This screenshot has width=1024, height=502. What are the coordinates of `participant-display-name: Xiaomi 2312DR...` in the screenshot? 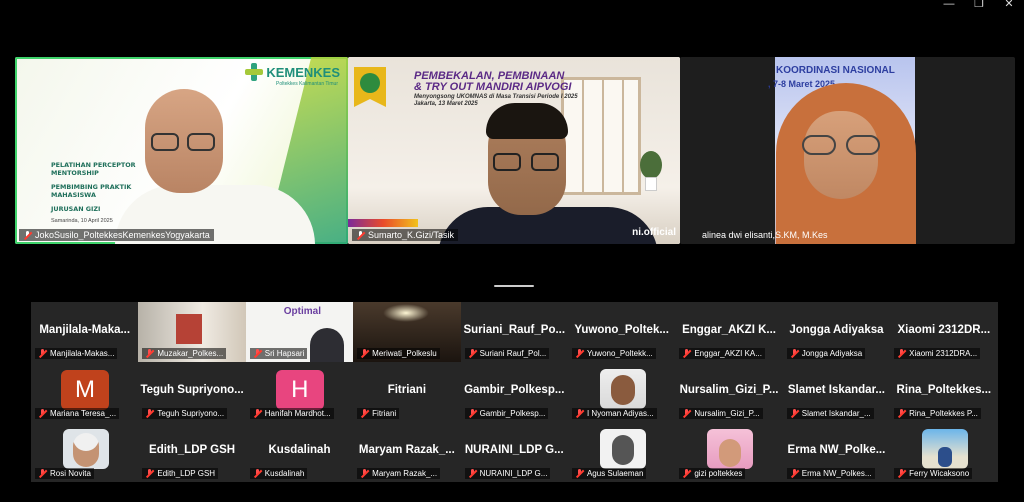 It's located at (944, 330).